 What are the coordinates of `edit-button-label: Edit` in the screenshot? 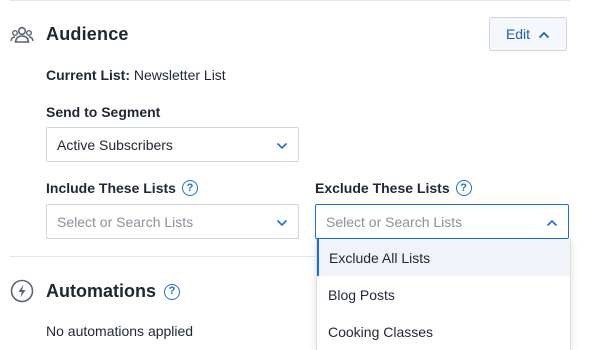 It's located at (518, 34).